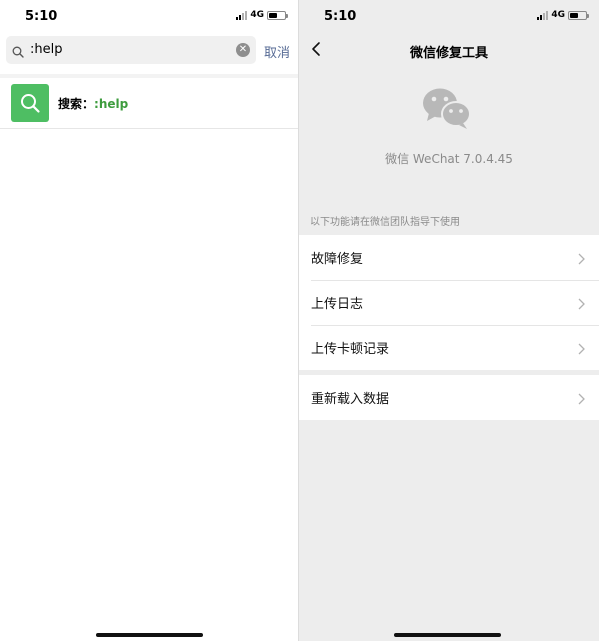 The height and width of the screenshot is (641, 599). I want to click on search-input: :help ✕, so click(131, 50).